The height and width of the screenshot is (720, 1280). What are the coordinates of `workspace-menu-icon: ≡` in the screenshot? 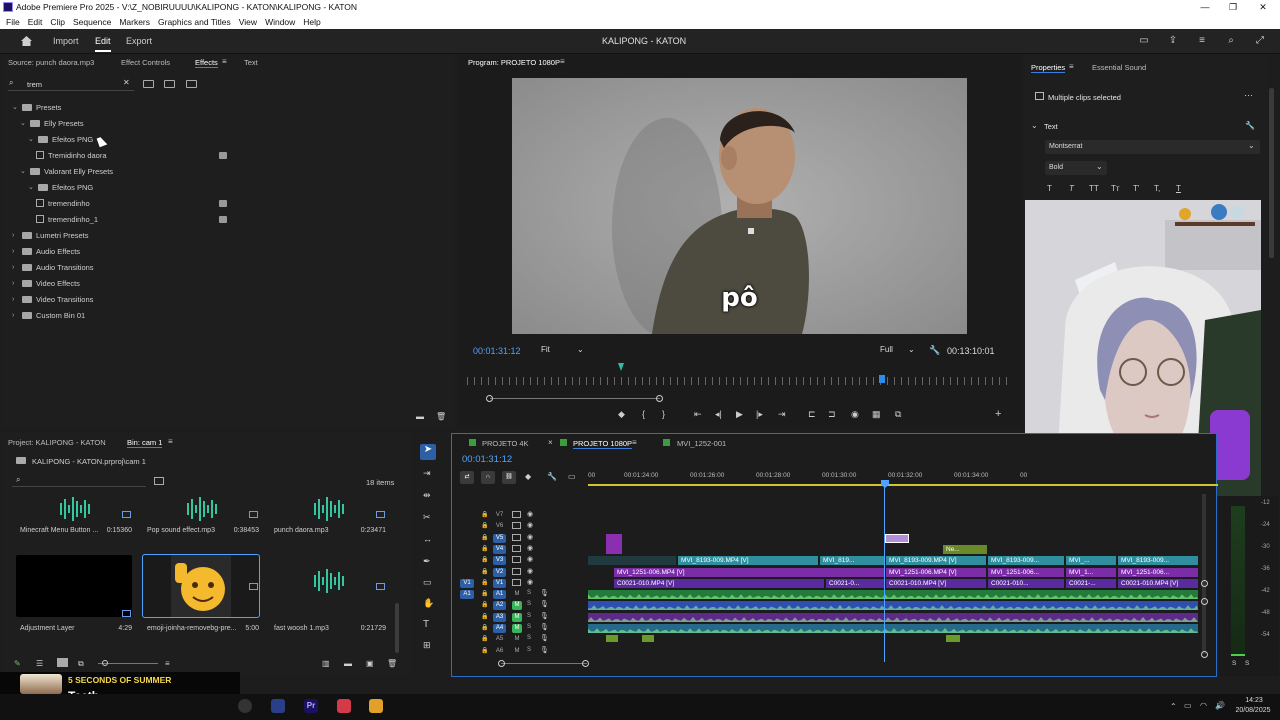 It's located at (1202, 41).